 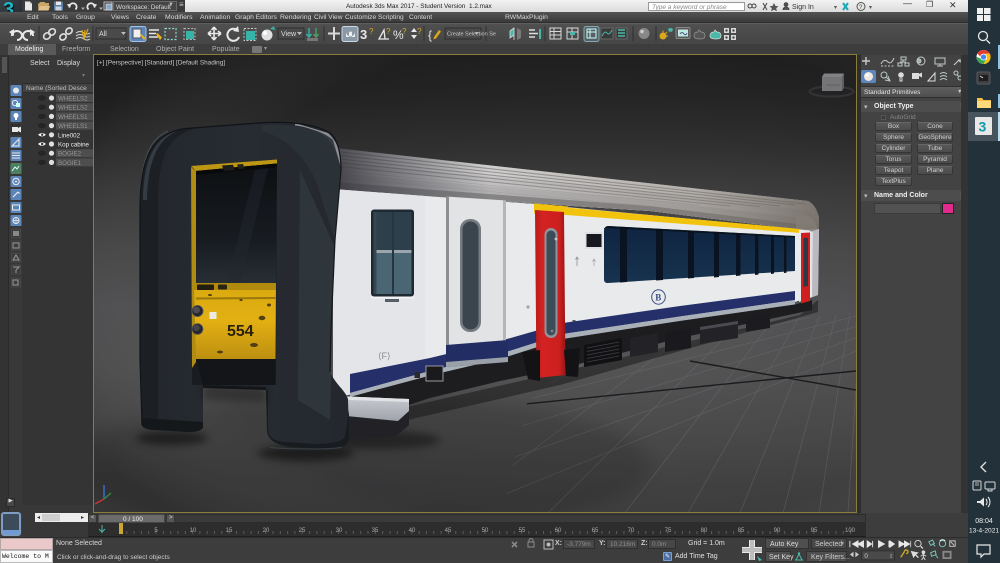 What do you see at coordinates (240, 331) in the screenshot?
I see `svg-text: 554` at bounding box center [240, 331].